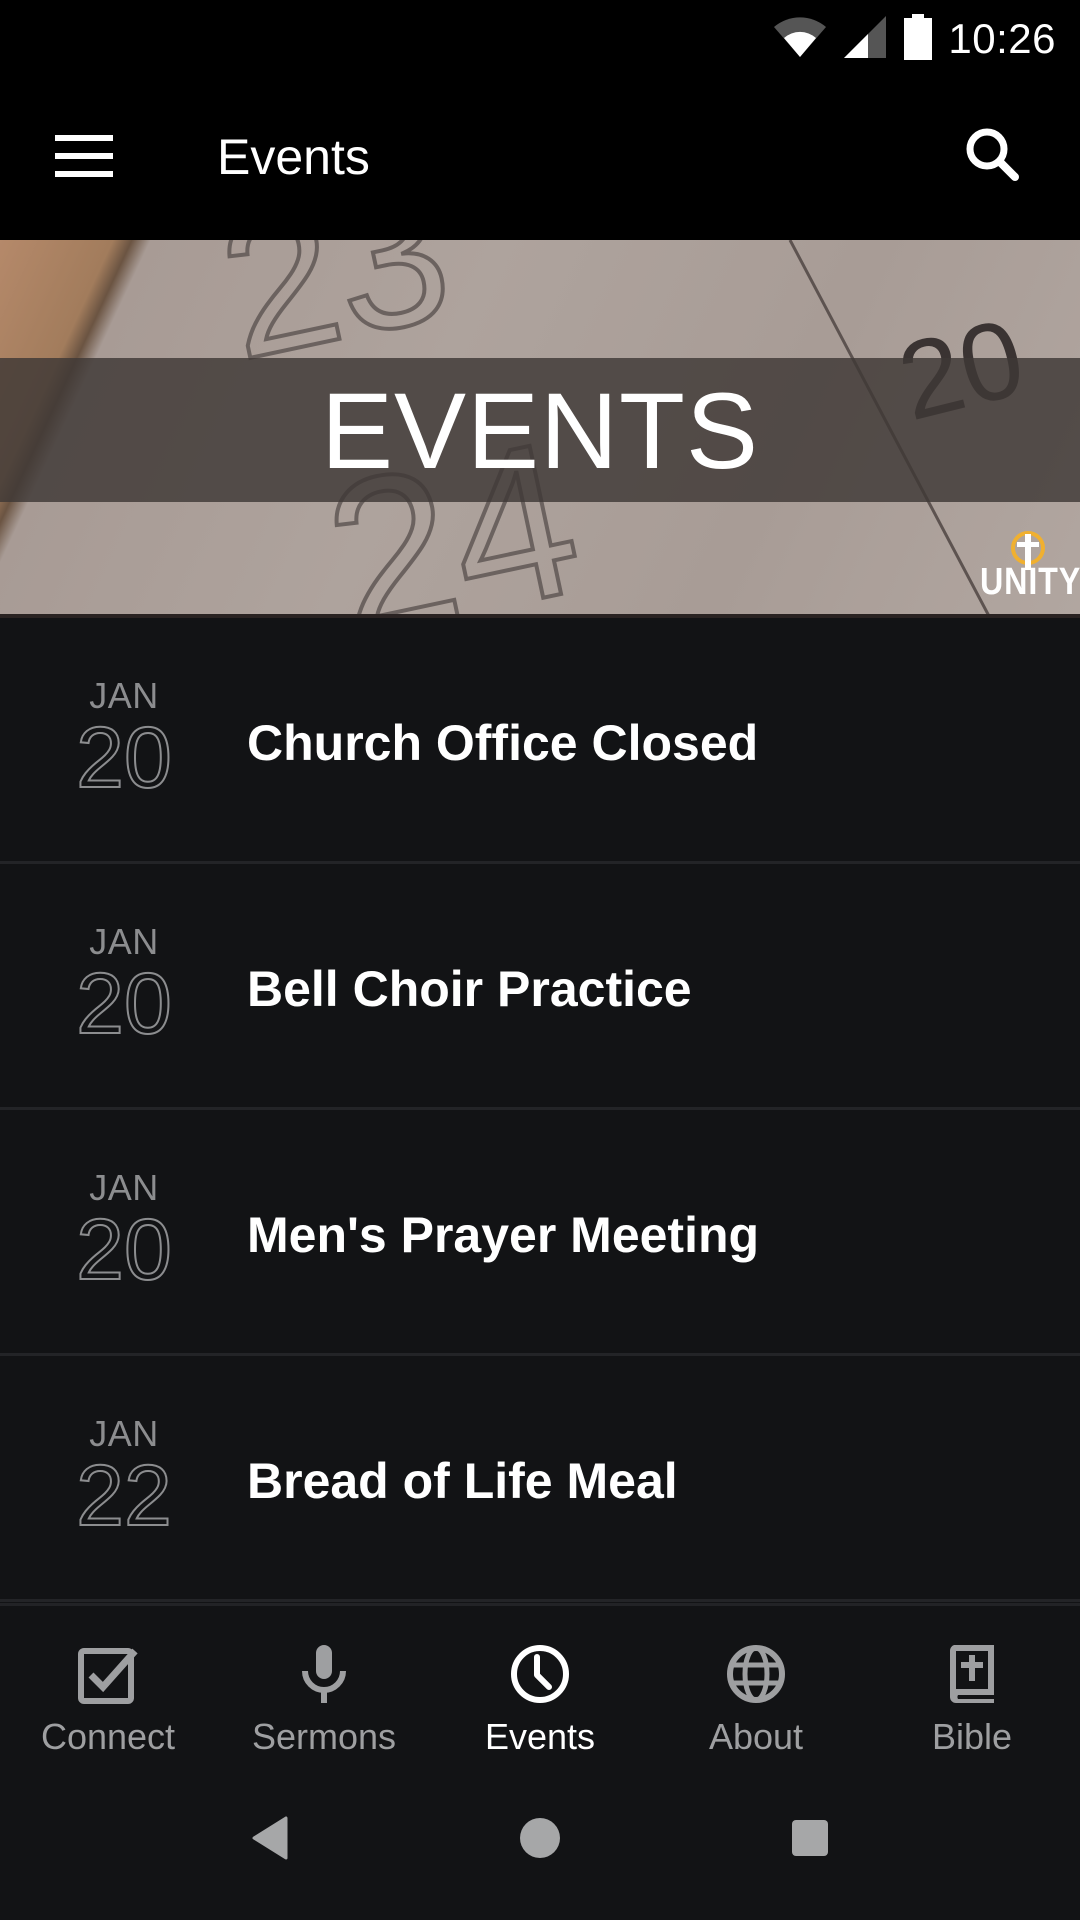 This screenshot has width=1080, height=1920. I want to click on globe-icon, so click(756, 1674).